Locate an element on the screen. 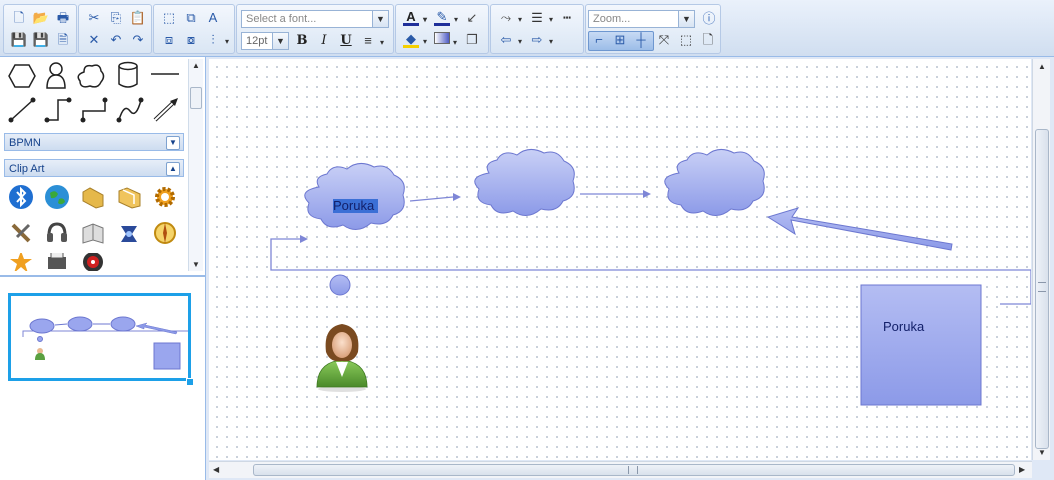 The height and width of the screenshot is (480, 1054). print-icon: 🖶 is located at coordinates (63, 18).